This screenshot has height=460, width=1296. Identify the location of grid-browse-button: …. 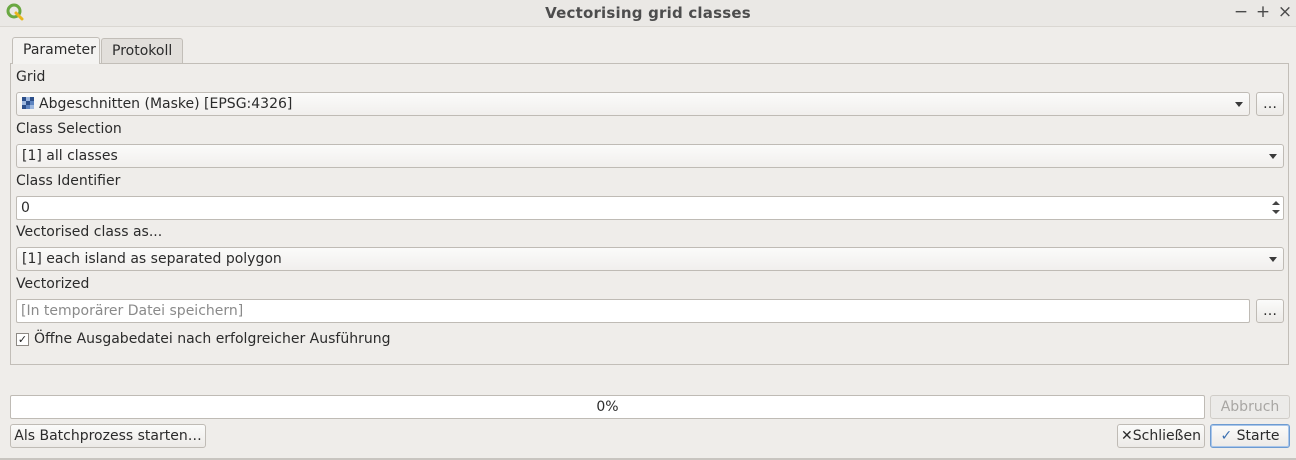
(1270, 104).